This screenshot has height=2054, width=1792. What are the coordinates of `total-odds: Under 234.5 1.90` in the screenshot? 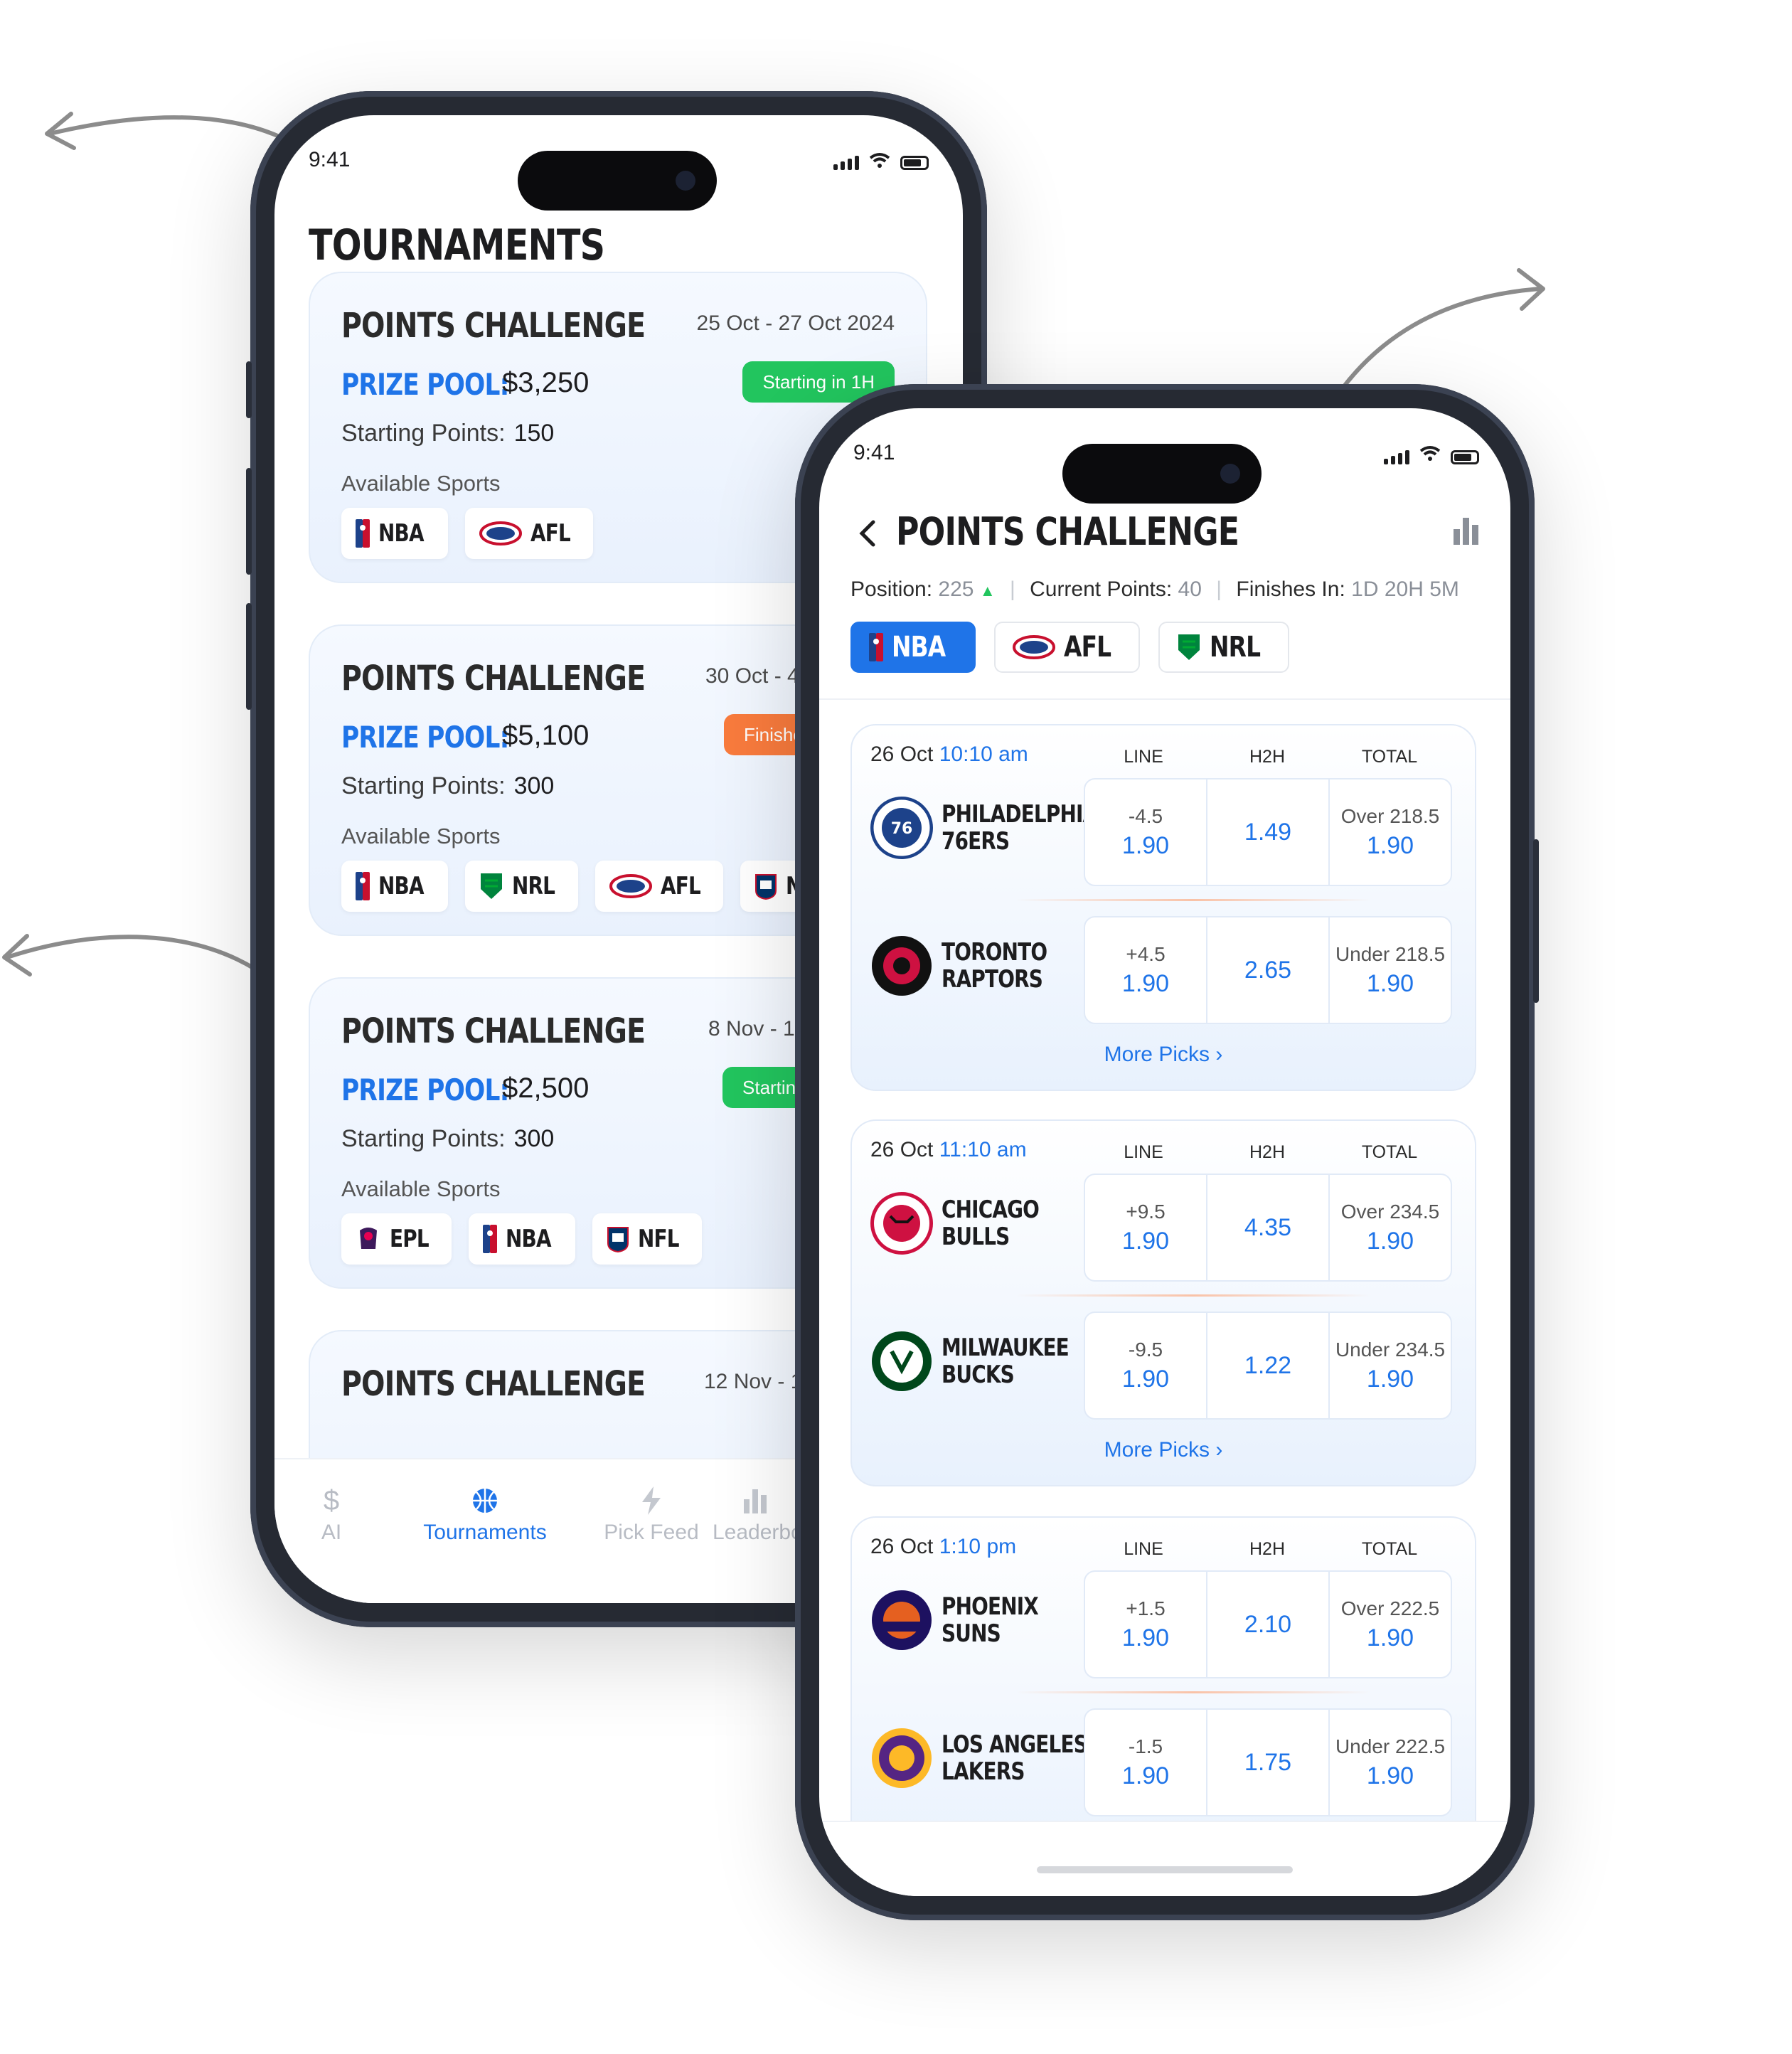 It's located at (1390, 1365).